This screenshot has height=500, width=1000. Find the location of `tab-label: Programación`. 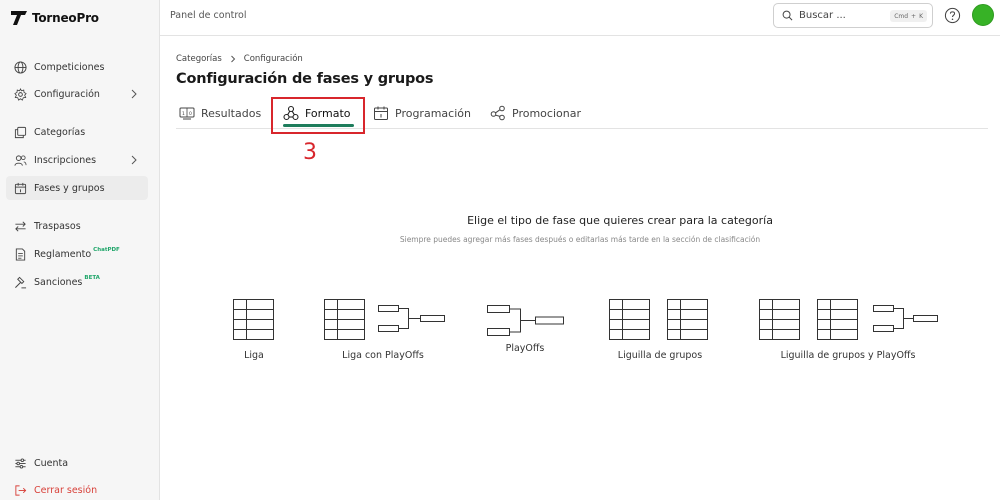

tab-label: Programación is located at coordinates (433, 113).